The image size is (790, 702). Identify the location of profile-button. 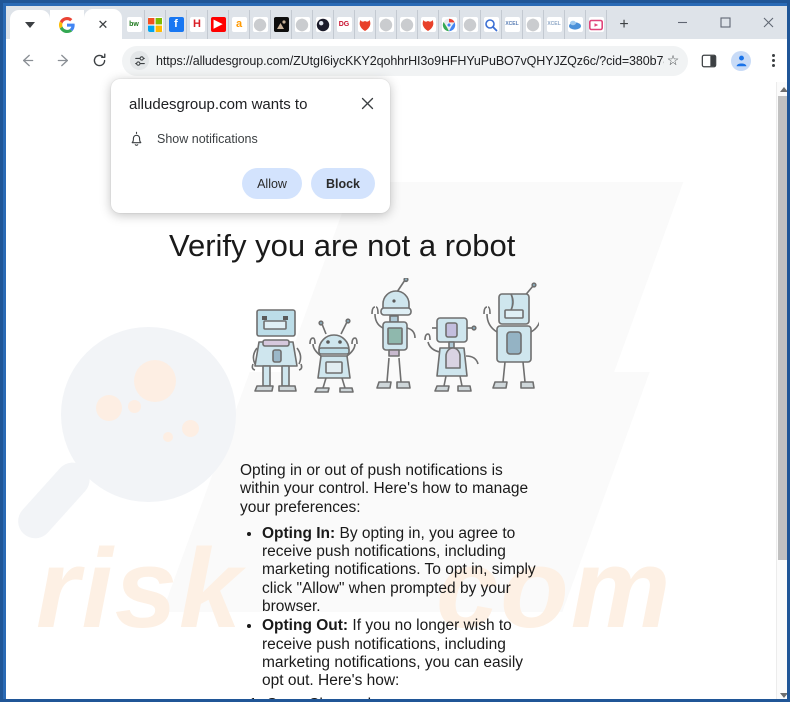
(741, 61).